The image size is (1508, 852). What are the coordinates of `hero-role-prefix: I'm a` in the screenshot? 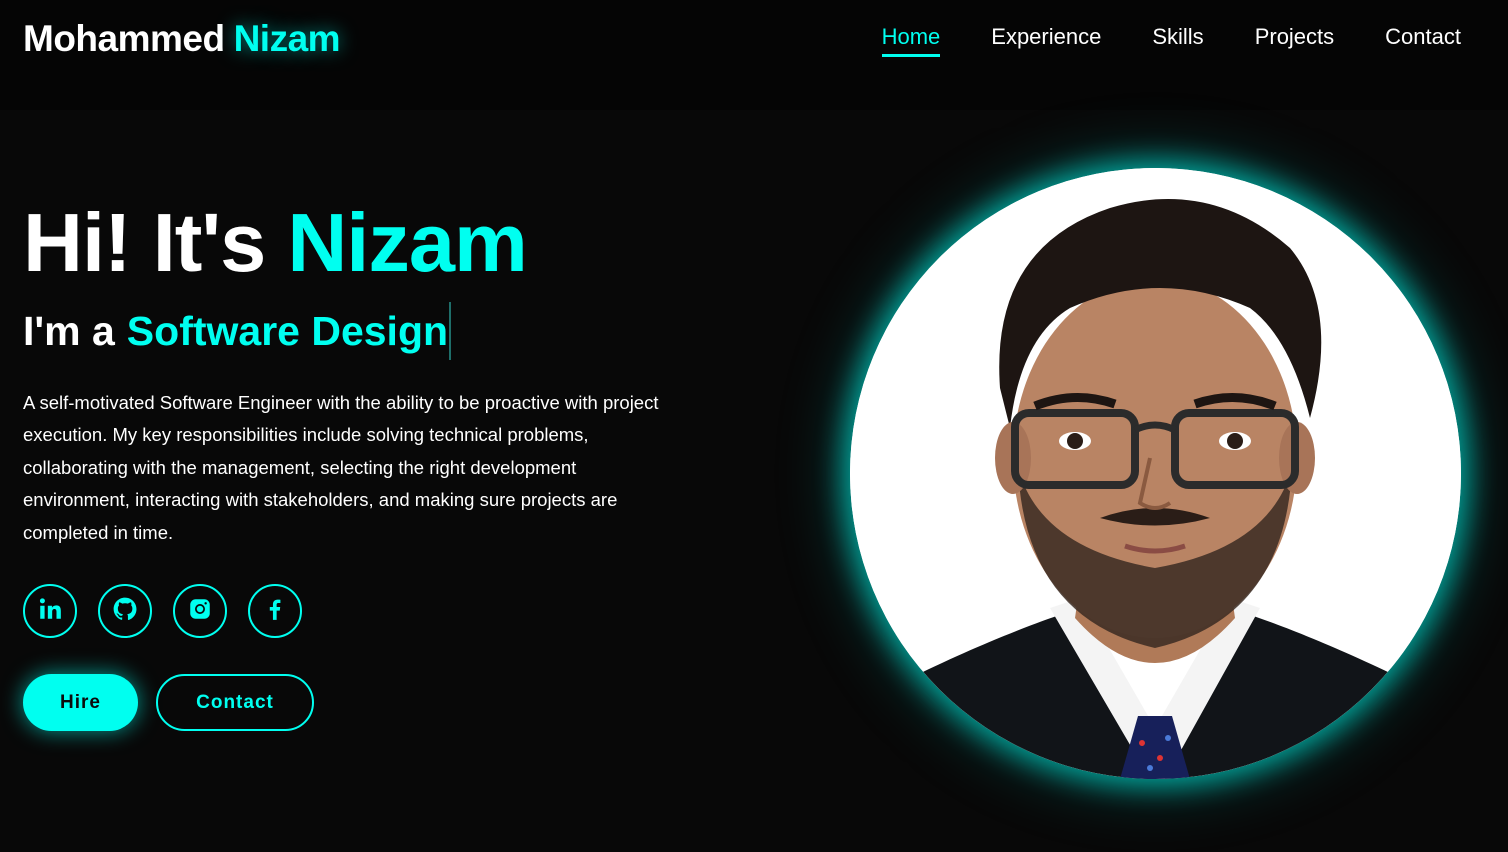 It's located at (69, 330).